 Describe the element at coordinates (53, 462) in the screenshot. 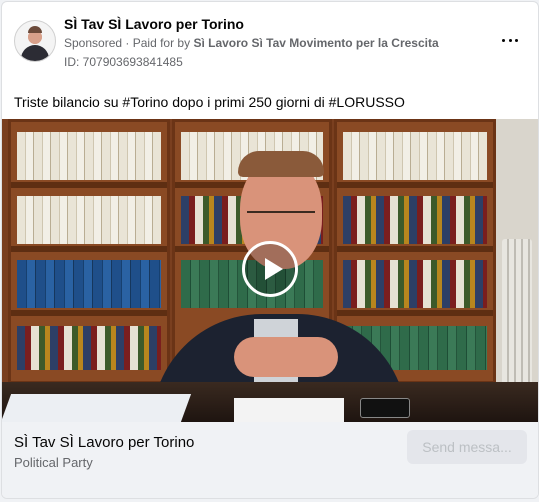

I see `footer-category: Political Party` at that location.